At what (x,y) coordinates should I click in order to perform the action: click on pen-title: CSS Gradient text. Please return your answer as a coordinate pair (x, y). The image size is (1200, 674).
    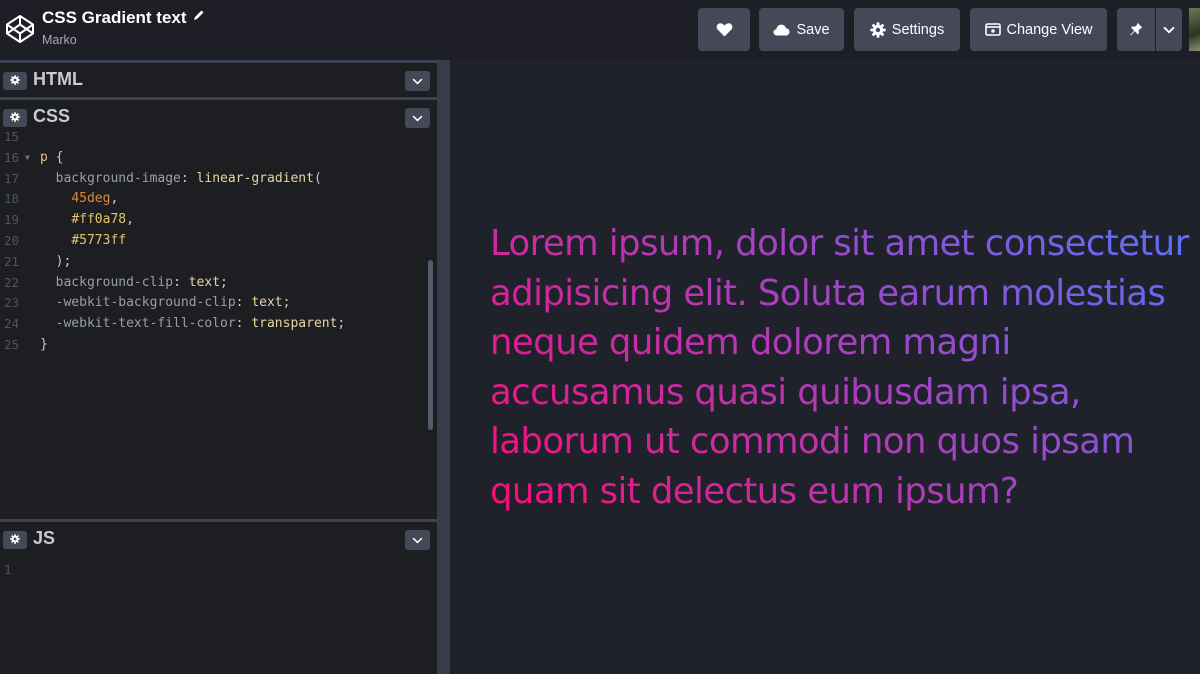
    Looking at the image, I should click on (114, 18).